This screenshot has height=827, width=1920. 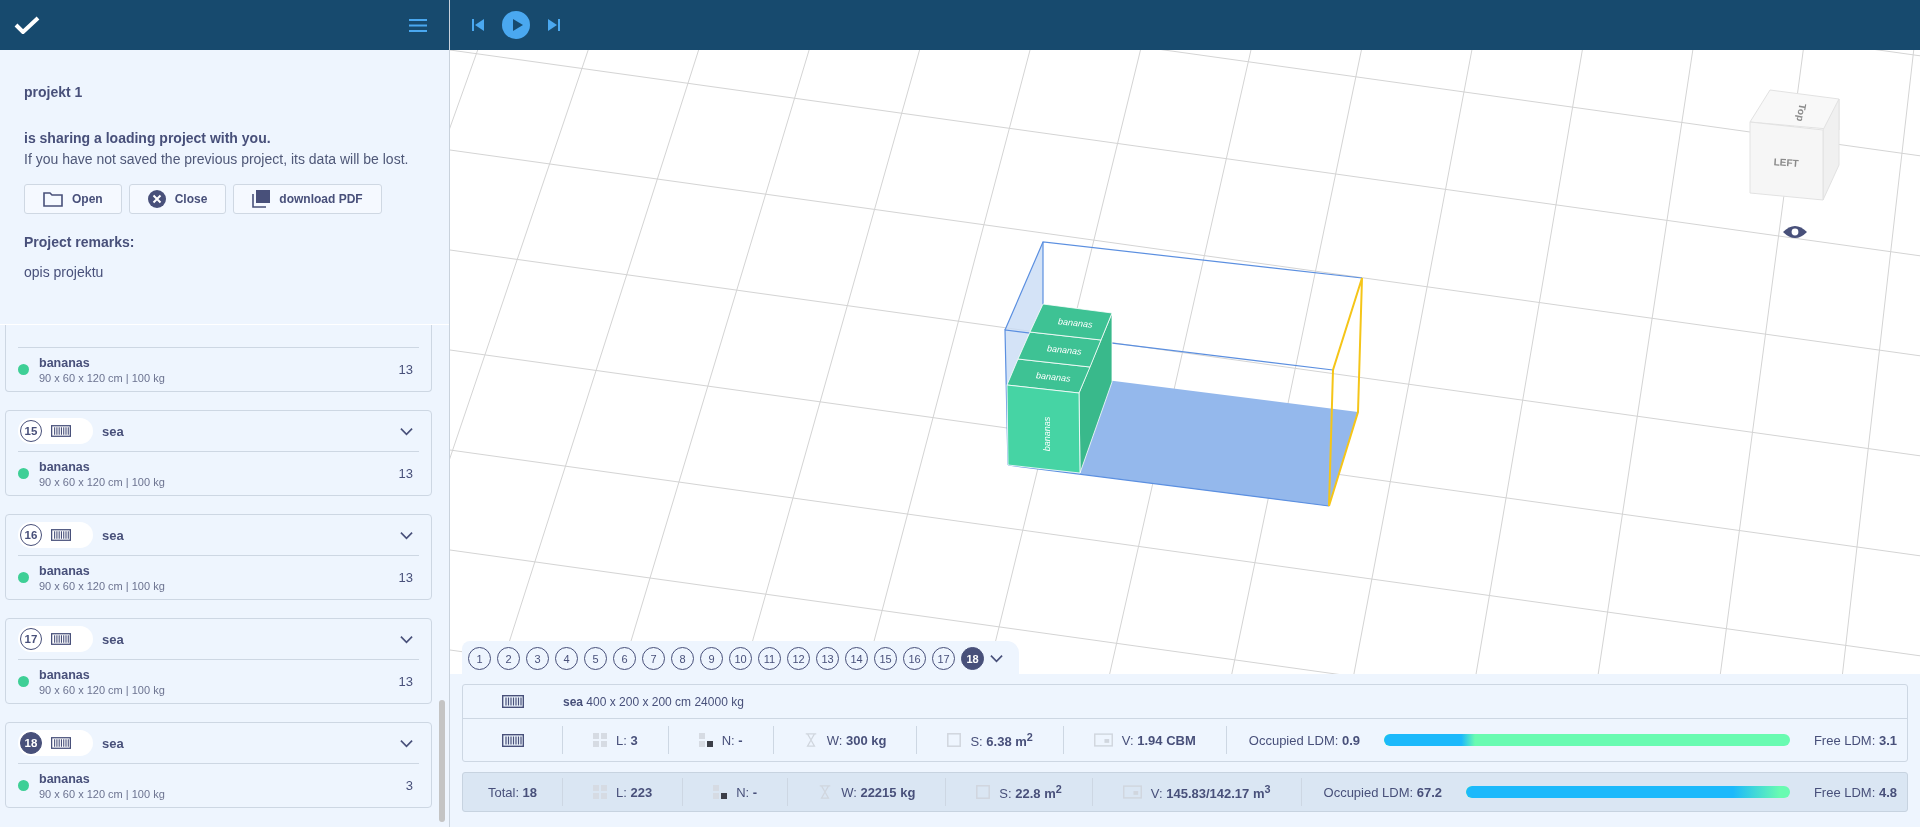 What do you see at coordinates (418, 25) in the screenshot?
I see `menu-icon` at bounding box center [418, 25].